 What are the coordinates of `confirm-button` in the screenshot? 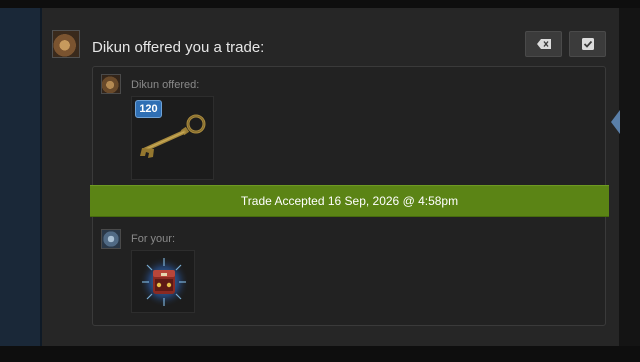 It's located at (587, 44).